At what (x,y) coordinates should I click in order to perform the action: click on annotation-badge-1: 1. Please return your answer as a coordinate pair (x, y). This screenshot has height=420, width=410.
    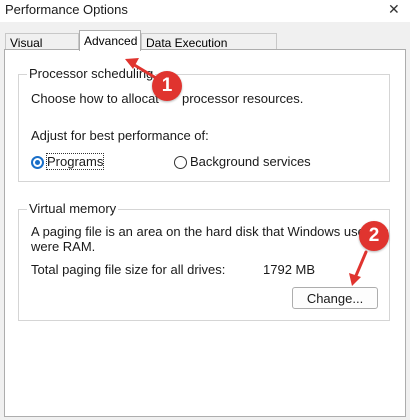
    Looking at the image, I should click on (167, 86).